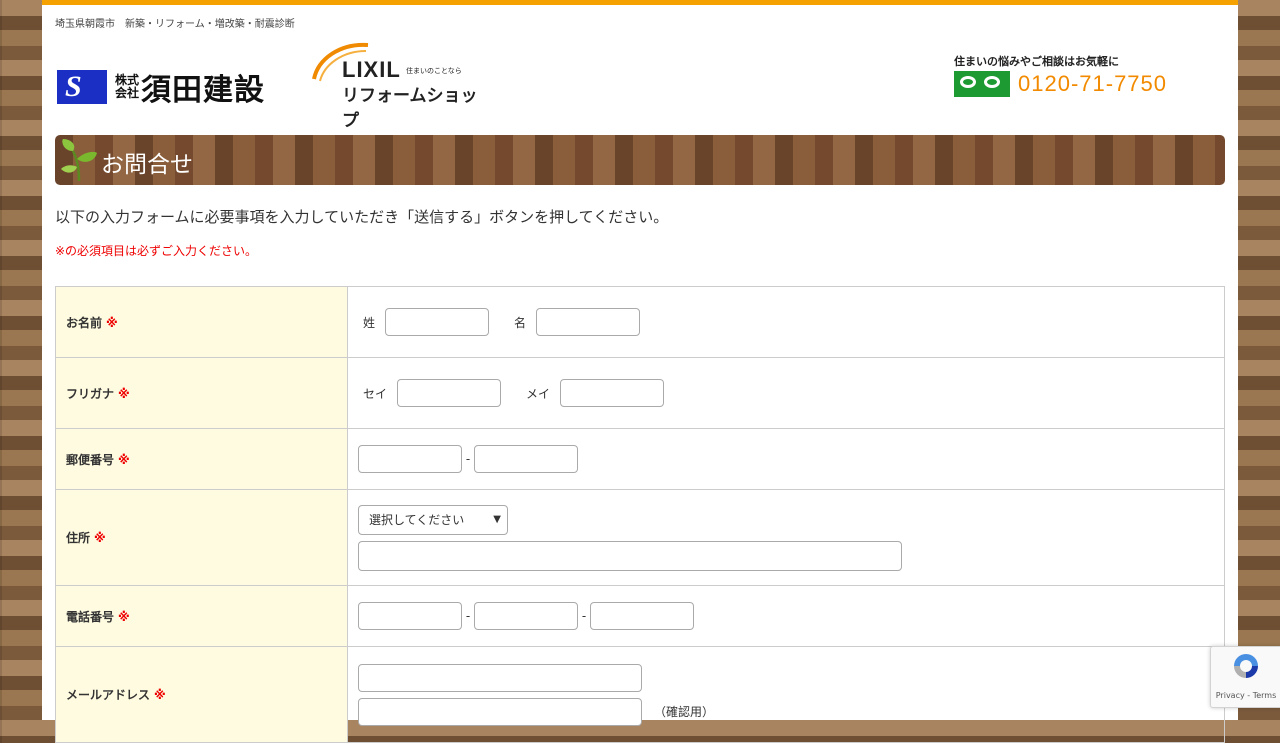 The height and width of the screenshot is (743, 1280). Describe the element at coordinates (82, 87) in the screenshot. I see `company-logo-mark: S` at that location.